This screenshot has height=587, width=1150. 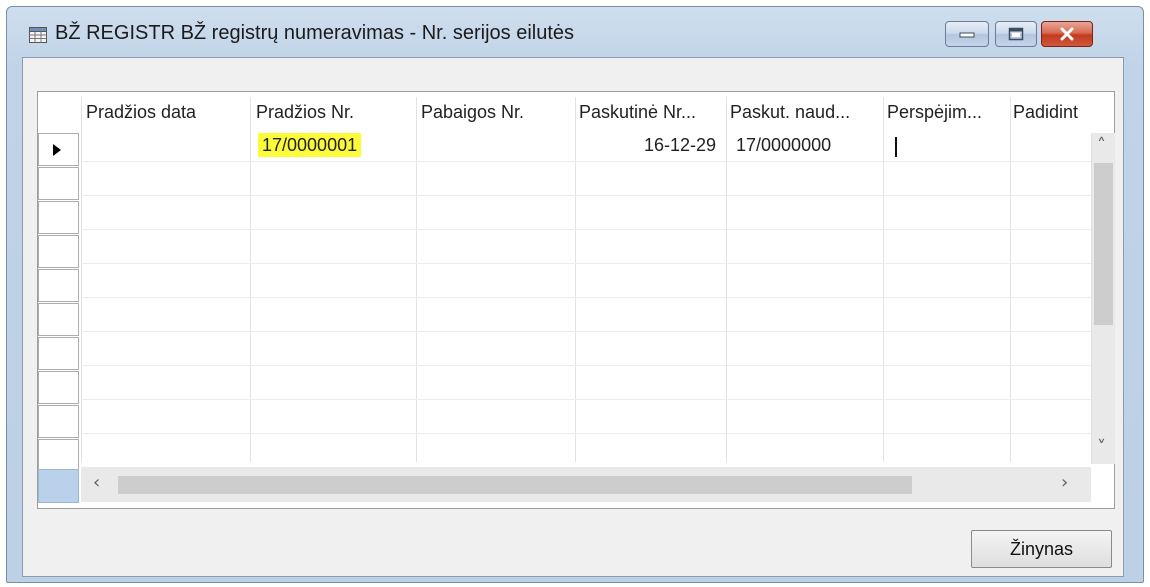 I want to click on current-row-arrow-icon, so click(x=57, y=150).